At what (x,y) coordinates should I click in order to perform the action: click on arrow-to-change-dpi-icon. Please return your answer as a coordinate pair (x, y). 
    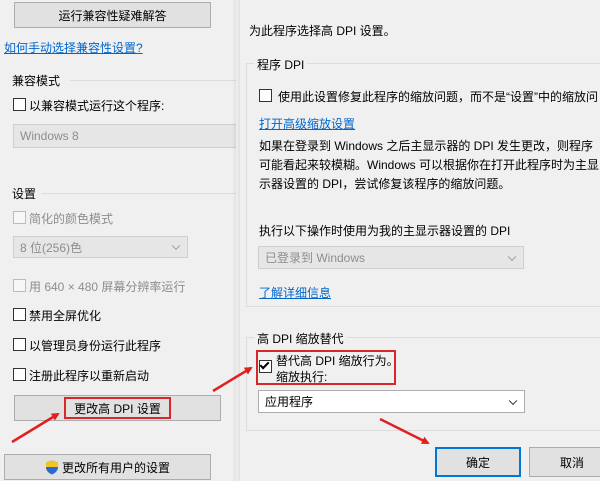
    Looking at the image, I should click on (35, 428).